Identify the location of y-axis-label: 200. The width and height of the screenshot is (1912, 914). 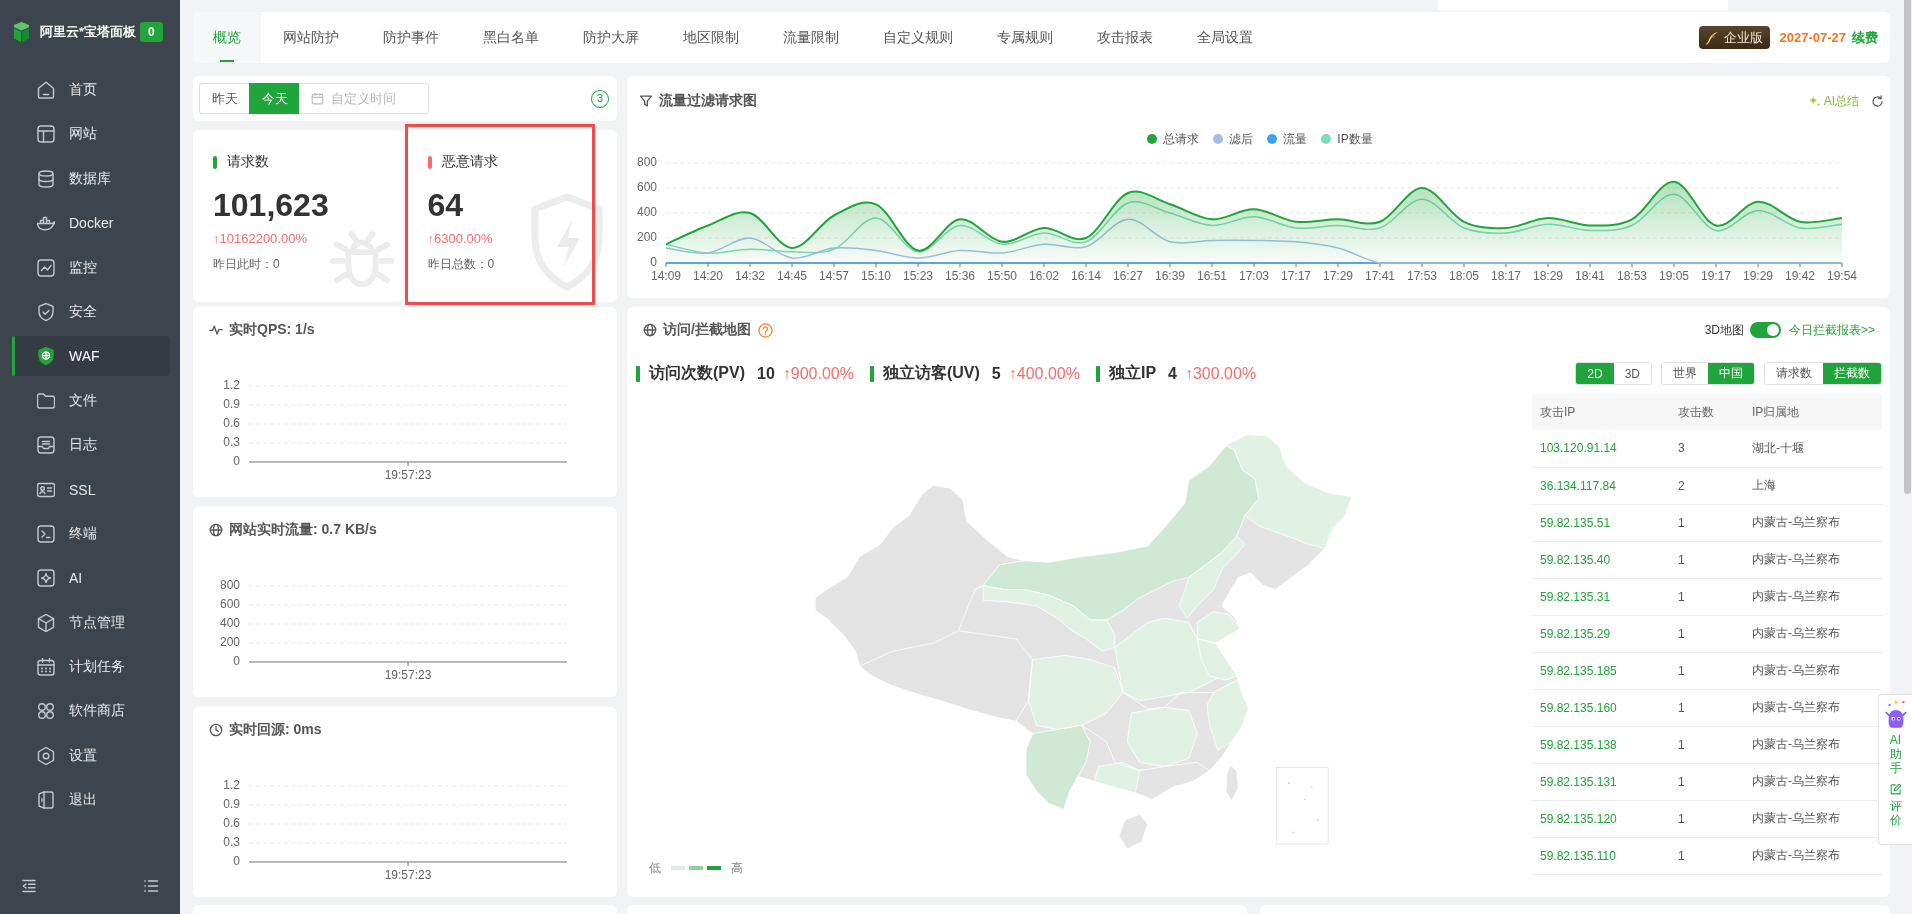
(229, 642).